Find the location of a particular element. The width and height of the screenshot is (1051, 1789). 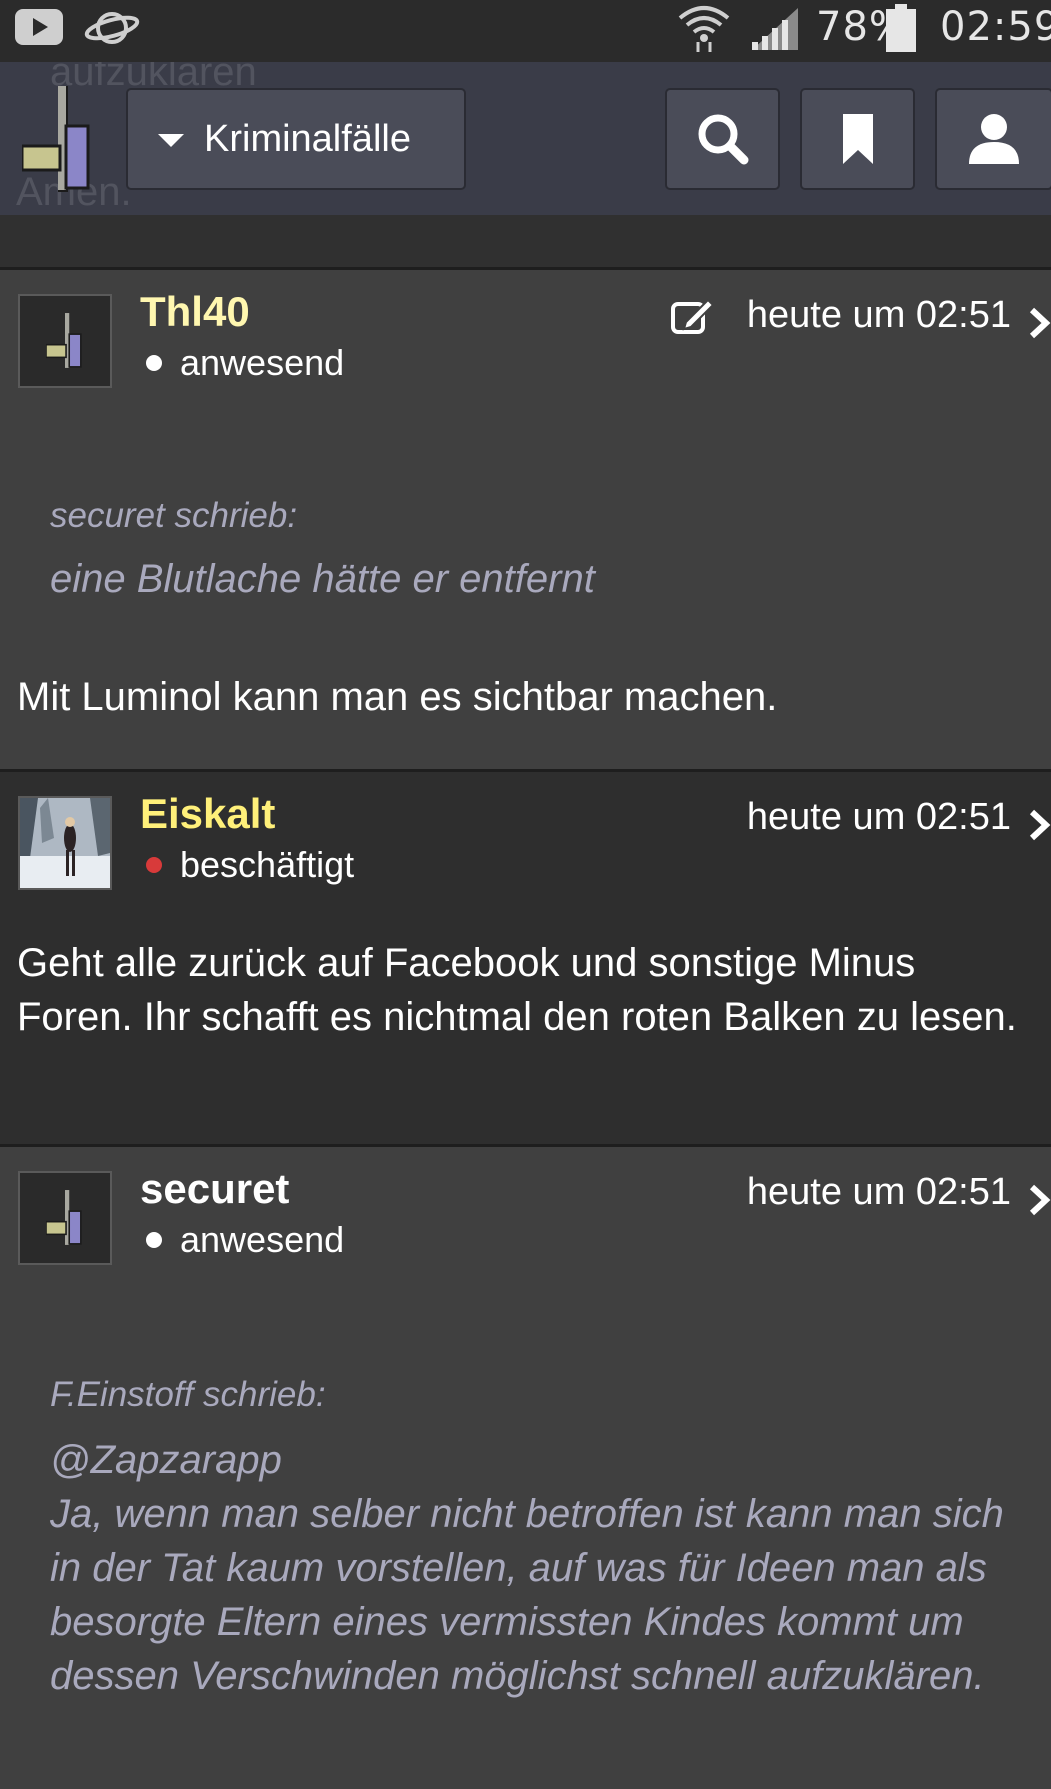

search-icon is located at coordinates (723, 139).